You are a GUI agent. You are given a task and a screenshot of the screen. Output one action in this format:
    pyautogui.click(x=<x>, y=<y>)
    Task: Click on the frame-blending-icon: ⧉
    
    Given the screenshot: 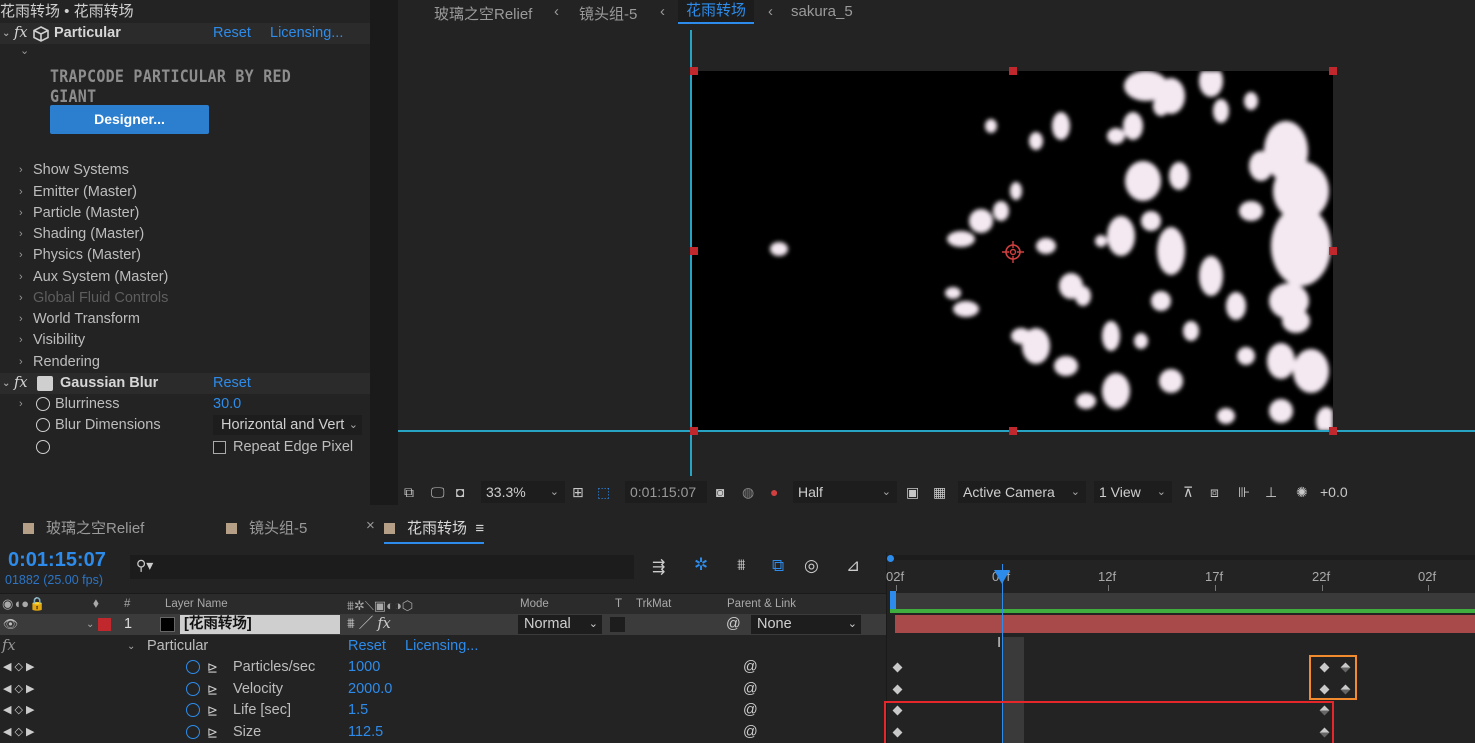 What is the action you would take?
    pyautogui.click(x=778, y=566)
    